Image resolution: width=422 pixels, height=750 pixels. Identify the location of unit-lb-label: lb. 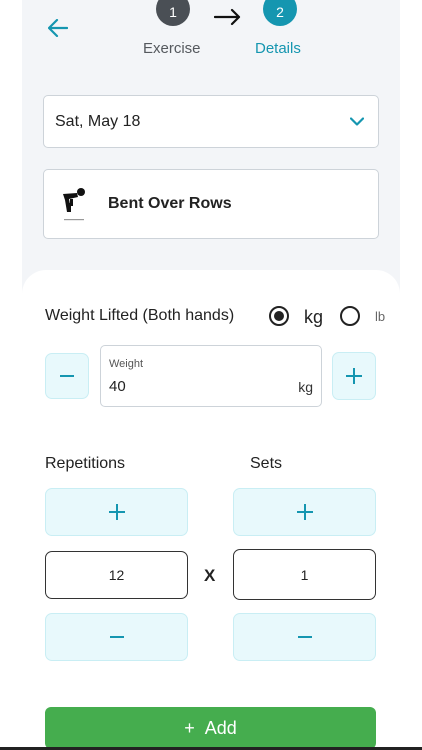
(380, 316).